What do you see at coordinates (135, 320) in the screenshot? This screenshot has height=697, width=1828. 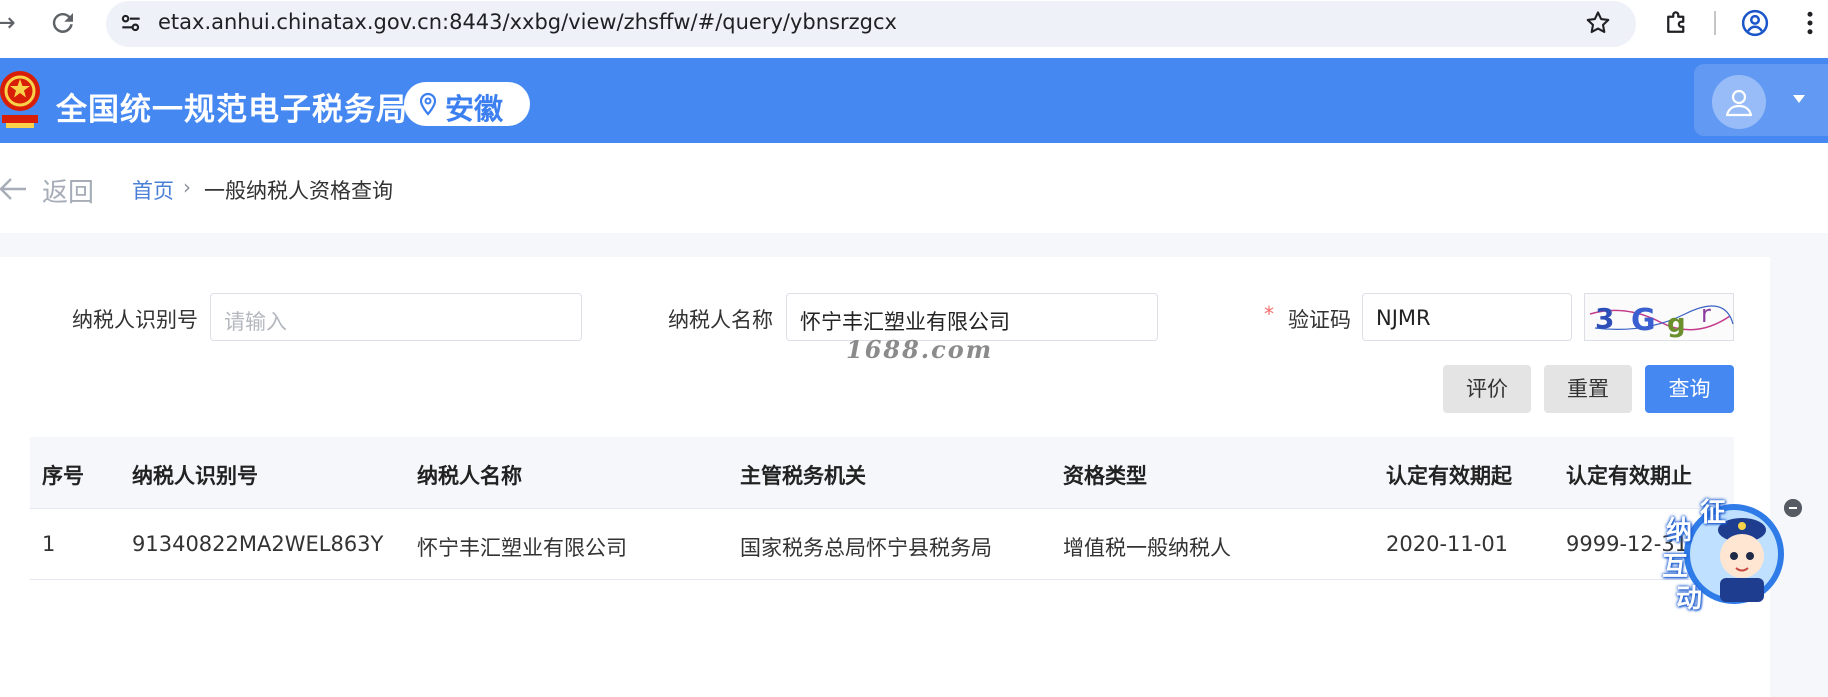 I see `taxpayer-id-label: 纳税人识别号` at bounding box center [135, 320].